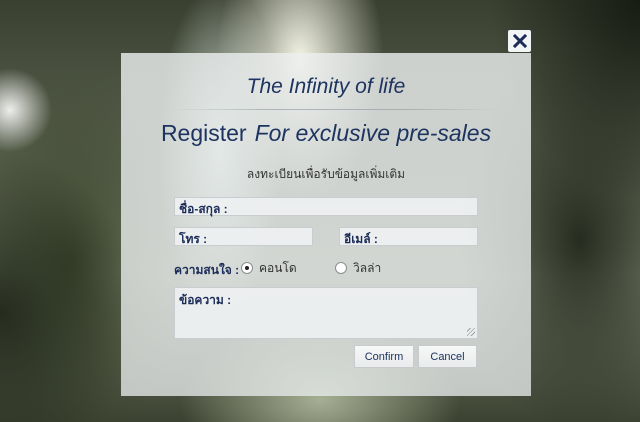 The height and width of the screenshot is (422, 640). Describe the element at coordinates (70, 286) in the screenshot. I see `background-shadow` at that location.